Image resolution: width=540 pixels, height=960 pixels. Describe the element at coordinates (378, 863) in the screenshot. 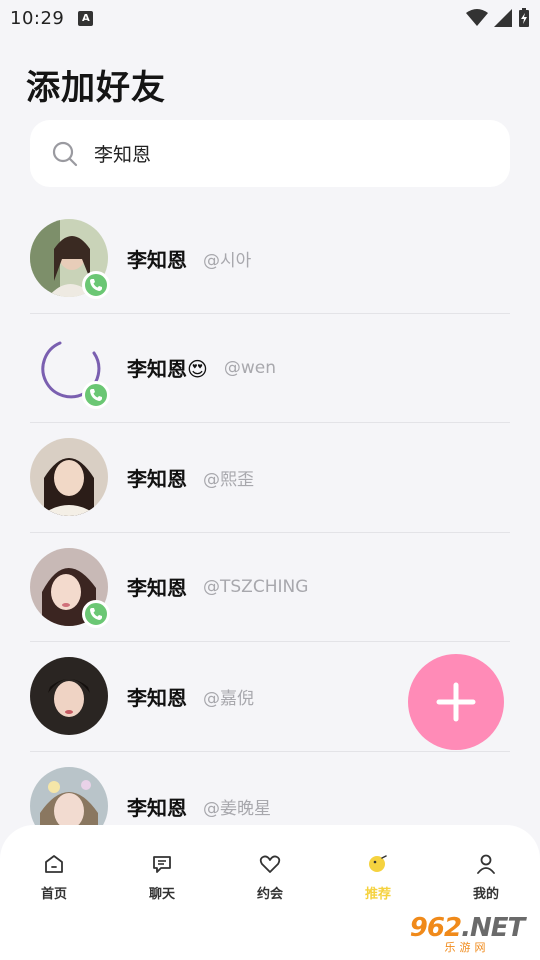

I see `recommend-icon` at that location.